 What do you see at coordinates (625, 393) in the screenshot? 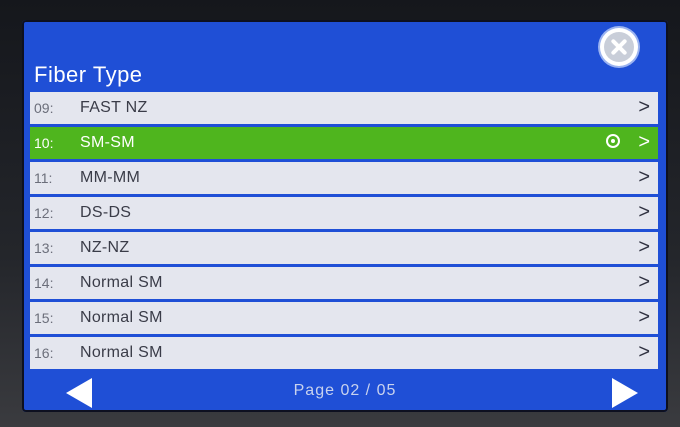
I see `next-page-arrow-icon` at bounding box center [625, 393].